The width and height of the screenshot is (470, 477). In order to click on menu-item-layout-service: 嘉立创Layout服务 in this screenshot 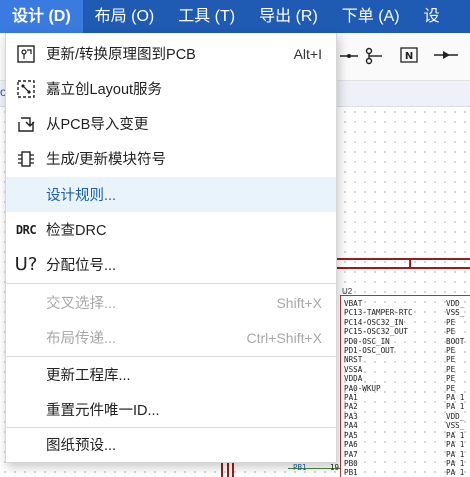, I will do `click(171, 88)`.